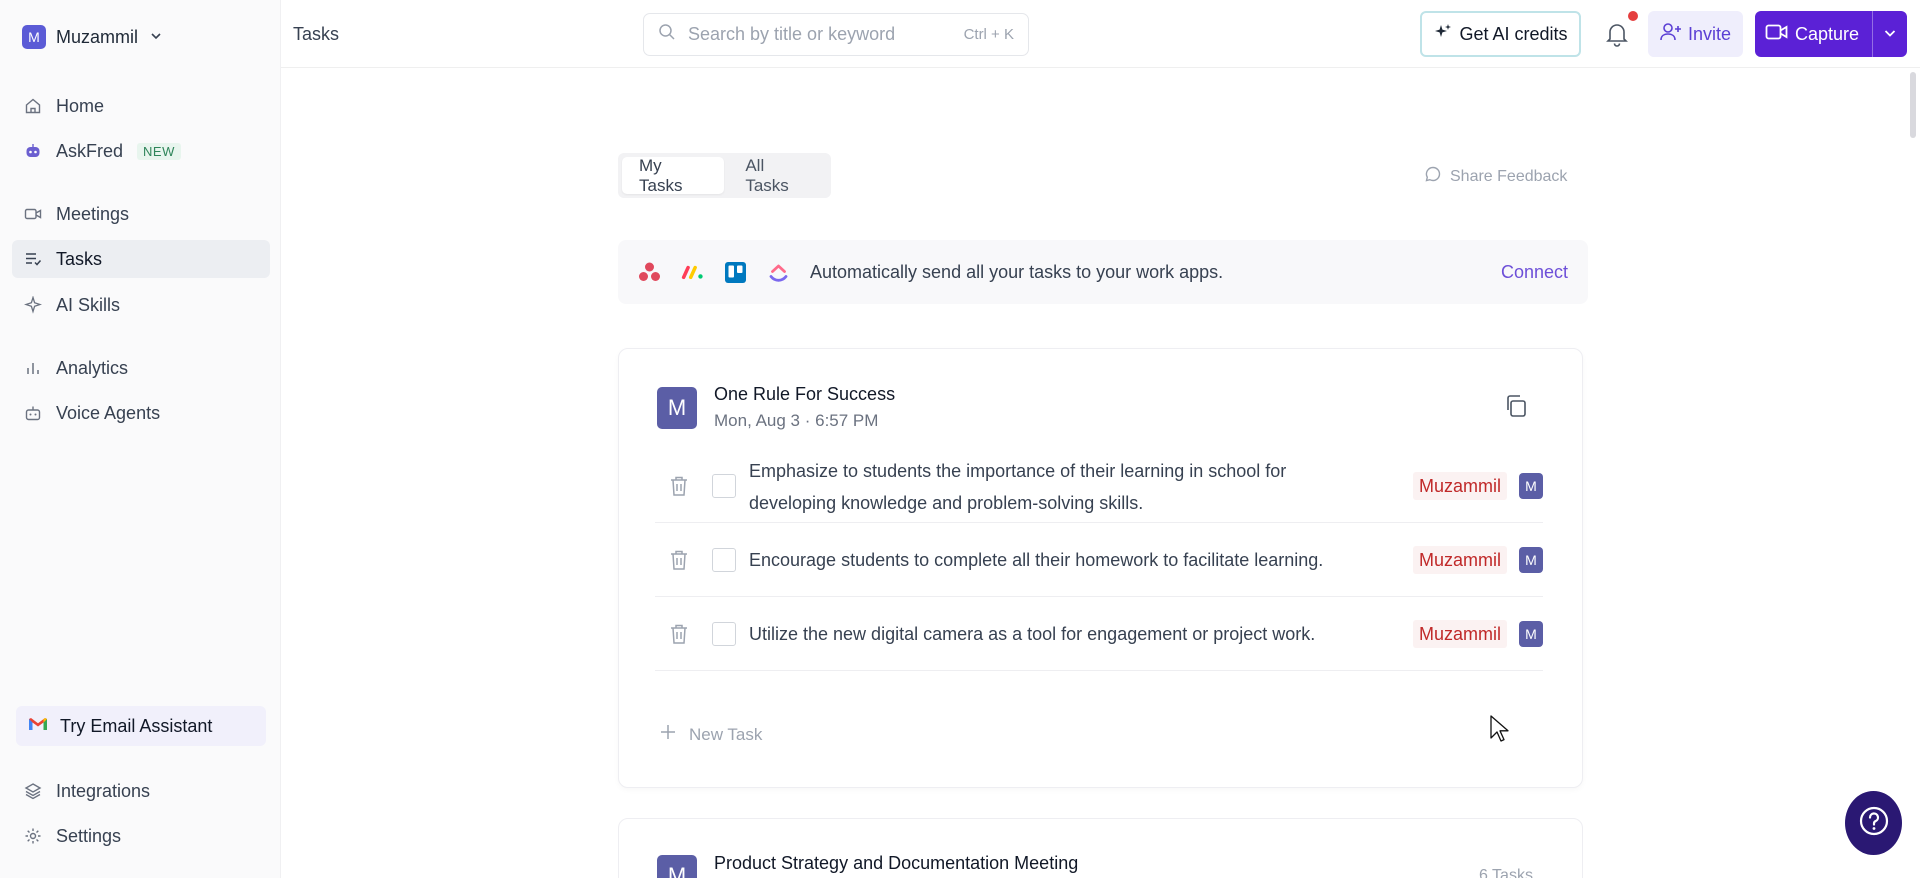 This screenshot has height=878, width=1920. What do you see at coordinates (796, 420) in the screenshot?
I see `meeting-datetime: Mon, Aug 3 · 6:57 PM` at bounding box center [796, 420].